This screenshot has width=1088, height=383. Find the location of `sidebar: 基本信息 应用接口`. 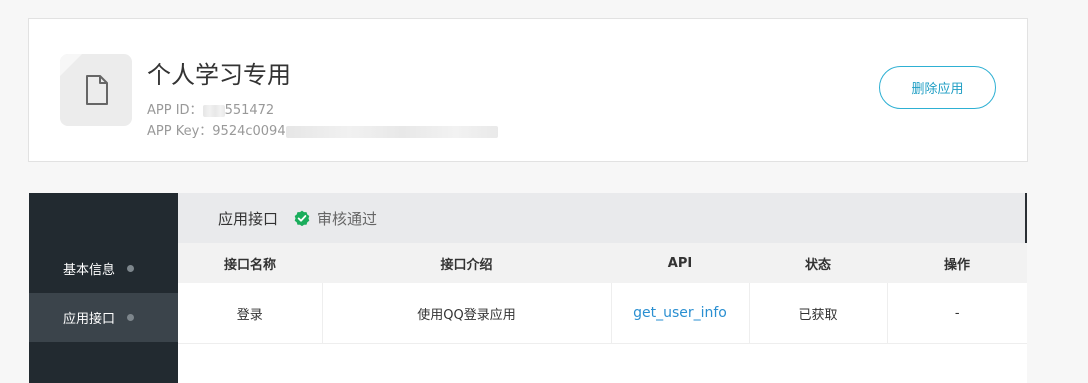

sidebar: 基本信息 应用接口 is located at coordinates (103, 288).